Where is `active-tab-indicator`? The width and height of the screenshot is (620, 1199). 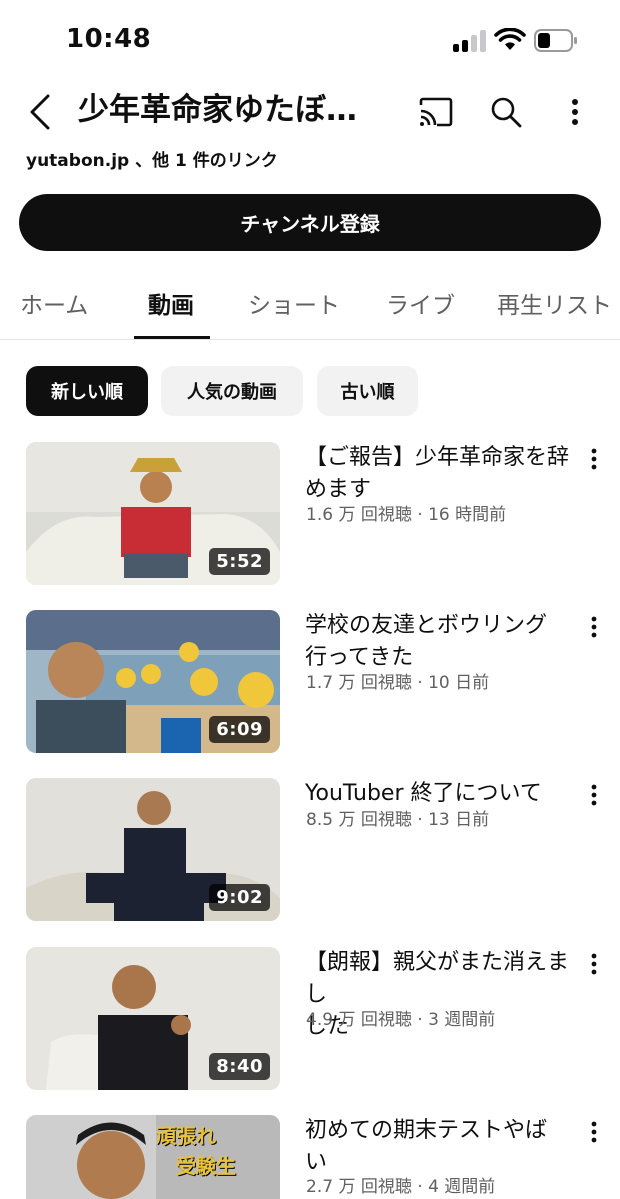
active-tab-indicator is located at coordinates (172, 337).